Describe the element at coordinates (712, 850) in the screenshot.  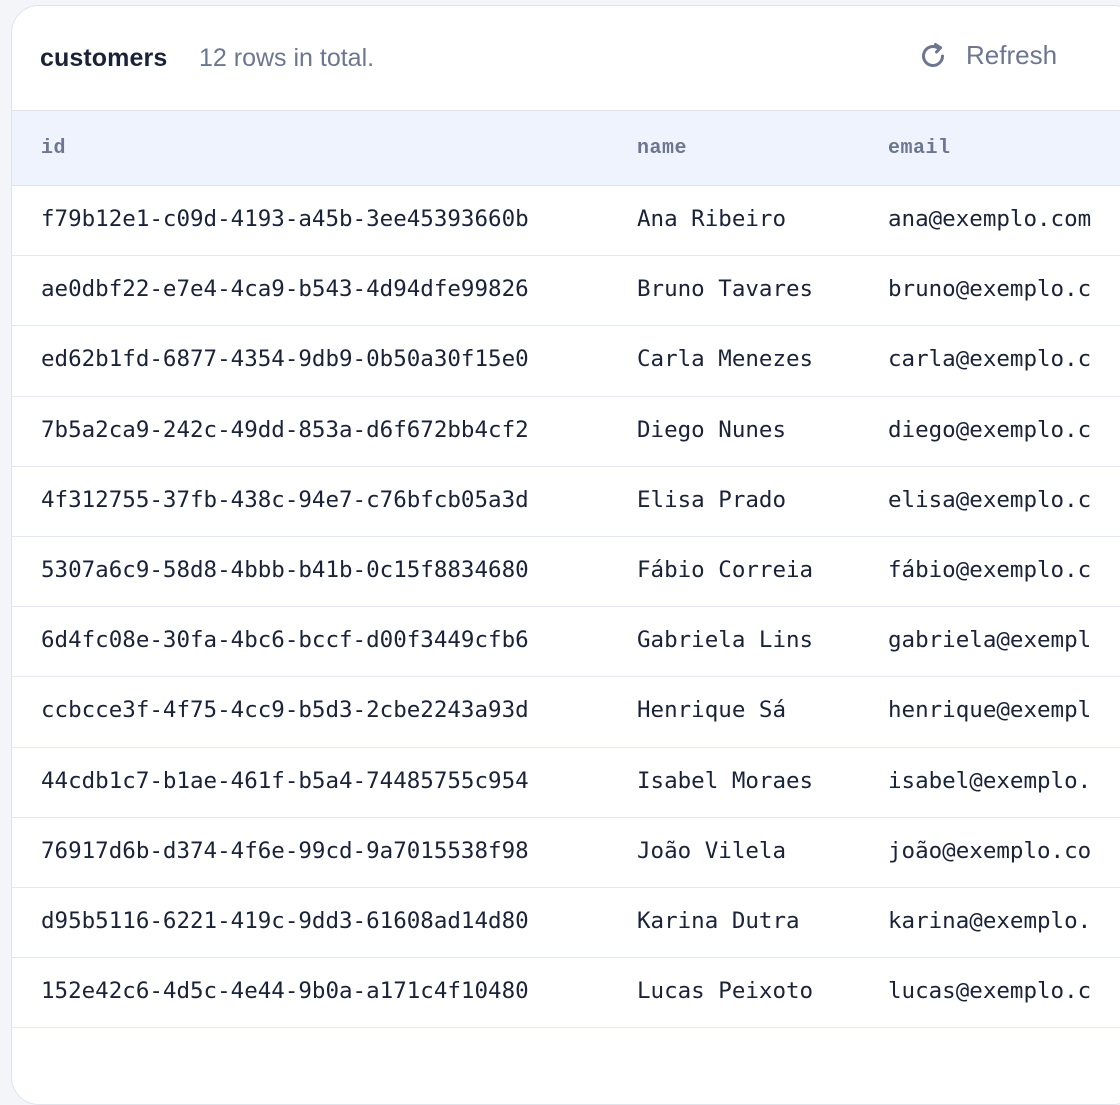
I see `cell-name: João Vilela` at that location.